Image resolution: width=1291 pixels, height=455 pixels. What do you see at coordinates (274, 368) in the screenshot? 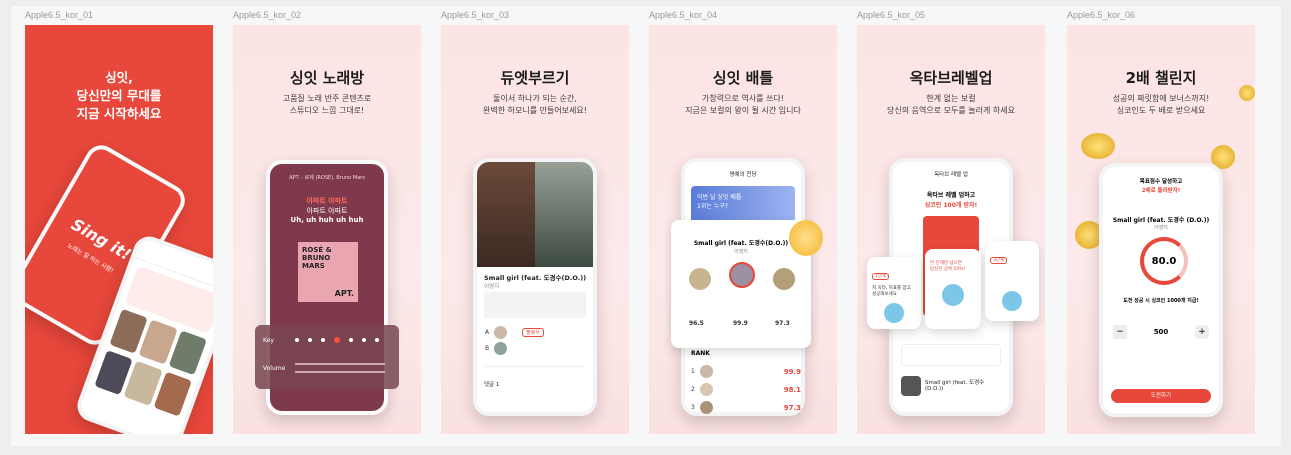
I see `volume-label: Volume` at bounding box center [274, 368].